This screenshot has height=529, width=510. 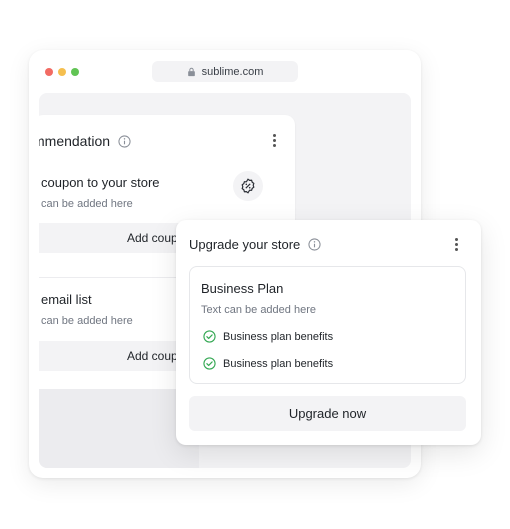 I want to click on url-text: sublime.com, so click(x=232, y=71).